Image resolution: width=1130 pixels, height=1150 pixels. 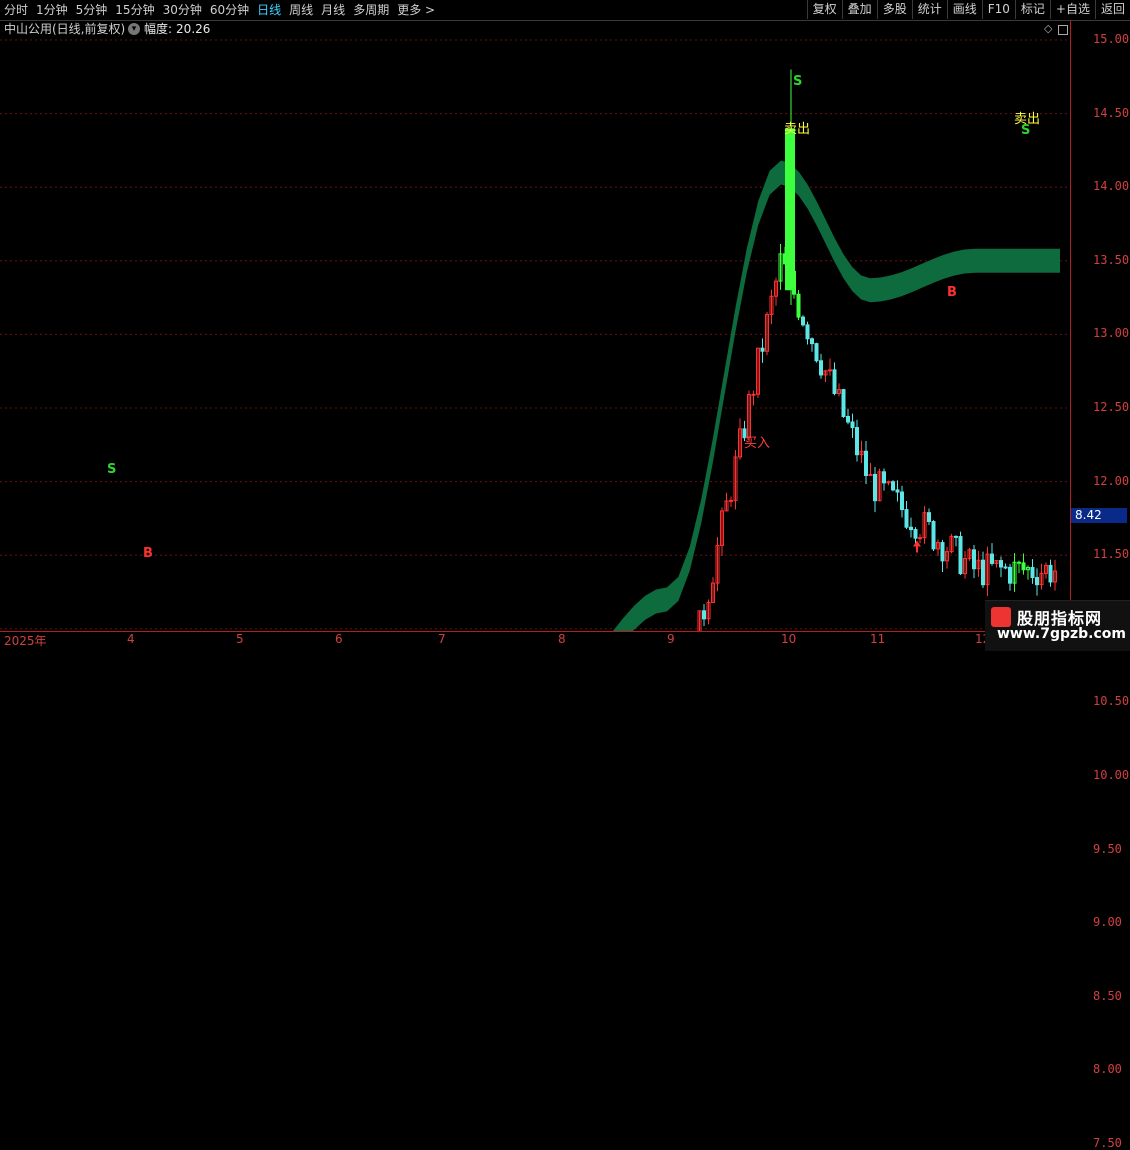 What do you see at coordinates (16, 10) in the screenshot?
I see `tab-period-0: 分时` at bounding box center [16, 10].